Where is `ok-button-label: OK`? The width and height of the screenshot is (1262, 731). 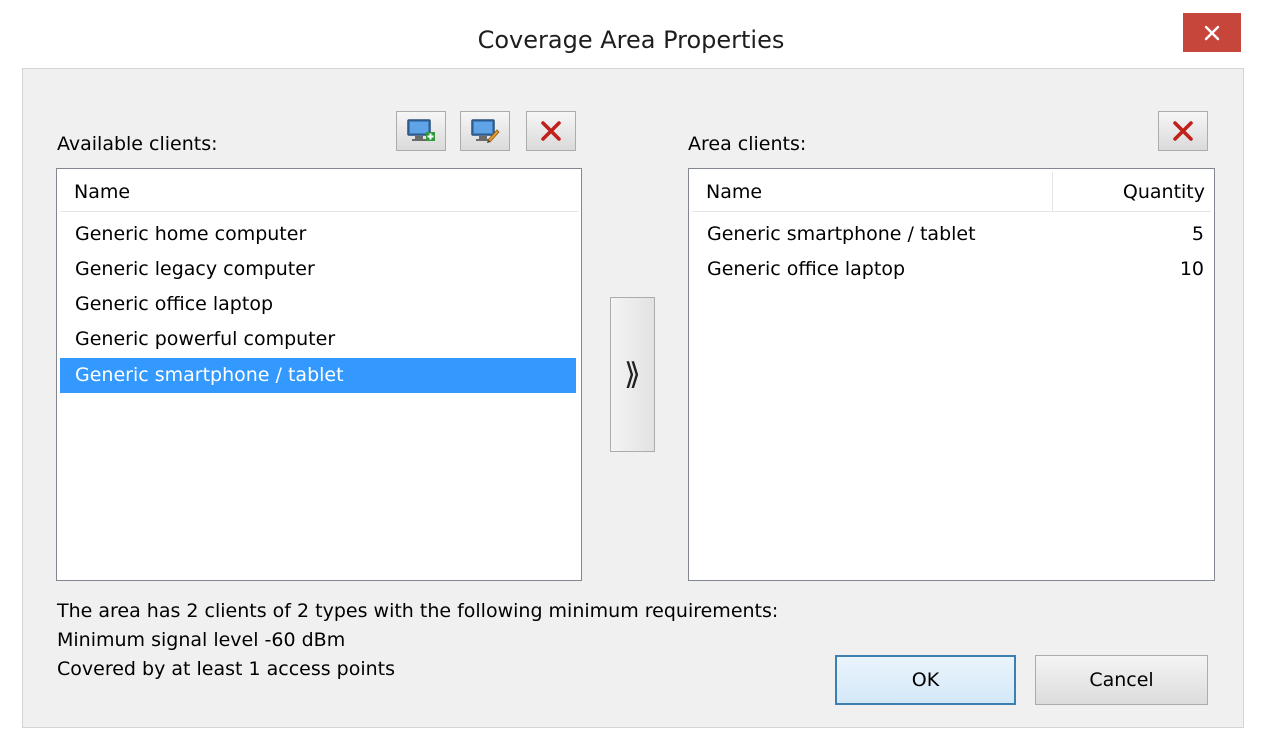 ok-button-label: OK is located at coordinates (925, 680).